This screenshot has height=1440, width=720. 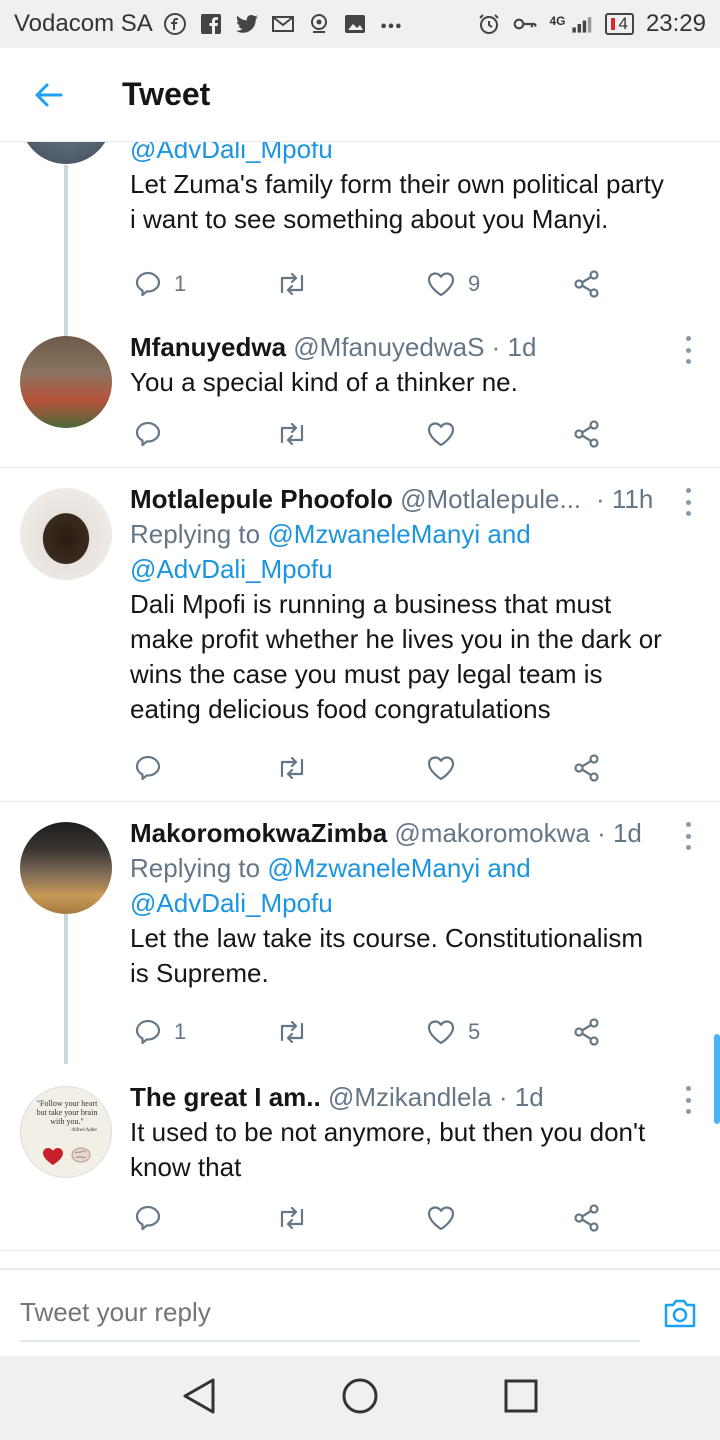 What do you see at coordinates (247, 24) in the screenshot?
I see `twitter-icon` at bounding box center [247, 24].